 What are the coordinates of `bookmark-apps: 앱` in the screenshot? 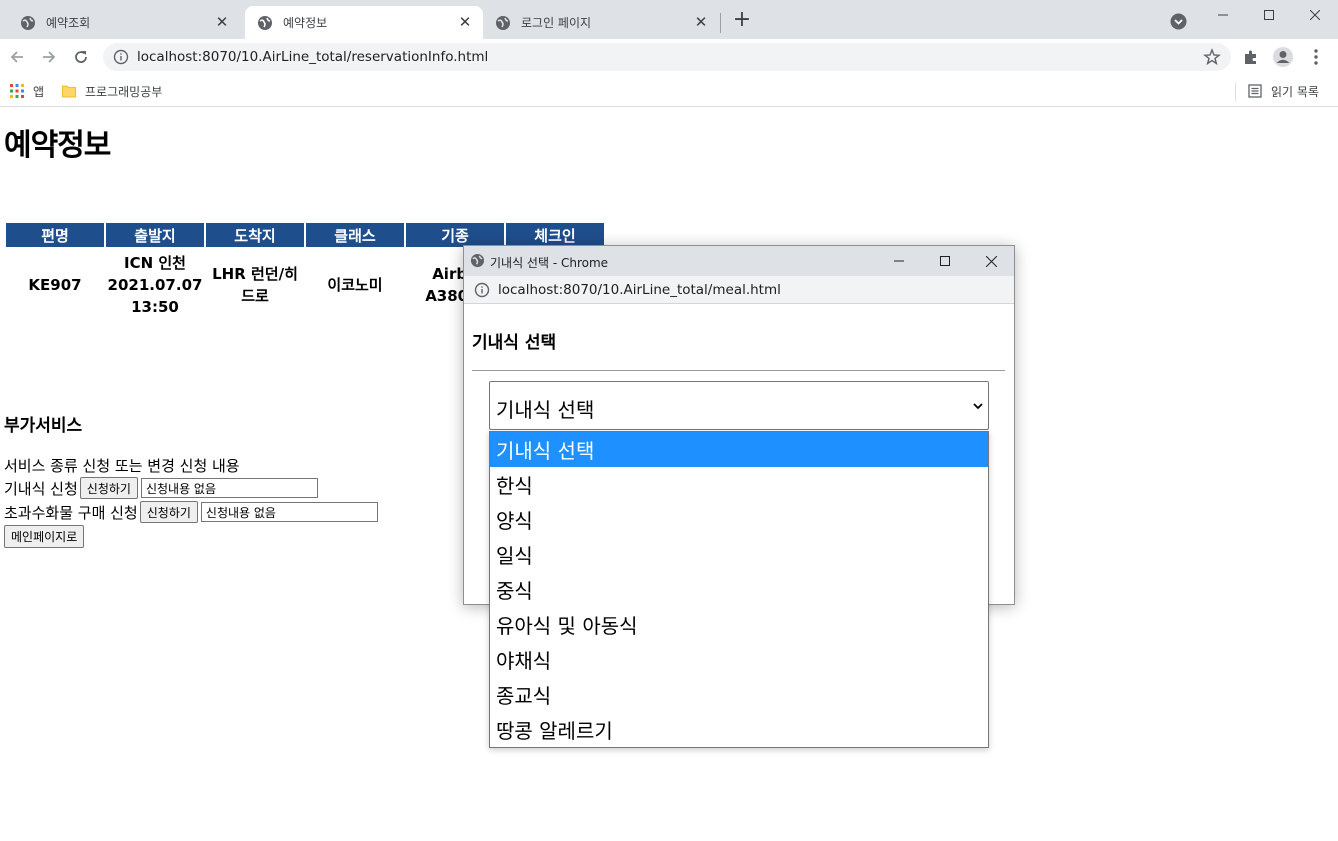 It's located at (27, 91).